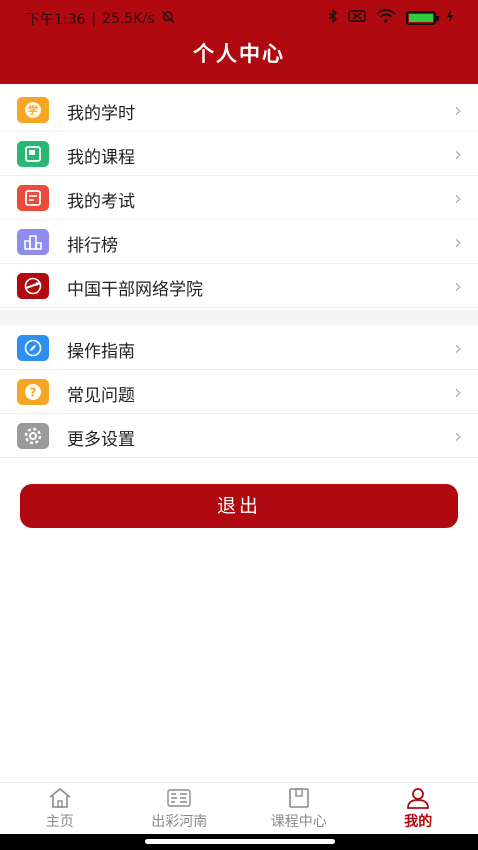 The height and width of the screenshot is (850, 478). What do you see at coordinates (298, 822) in the screenshot?
I see `tab-label-course-center: 课程中心` at bounding box center [298, 822].